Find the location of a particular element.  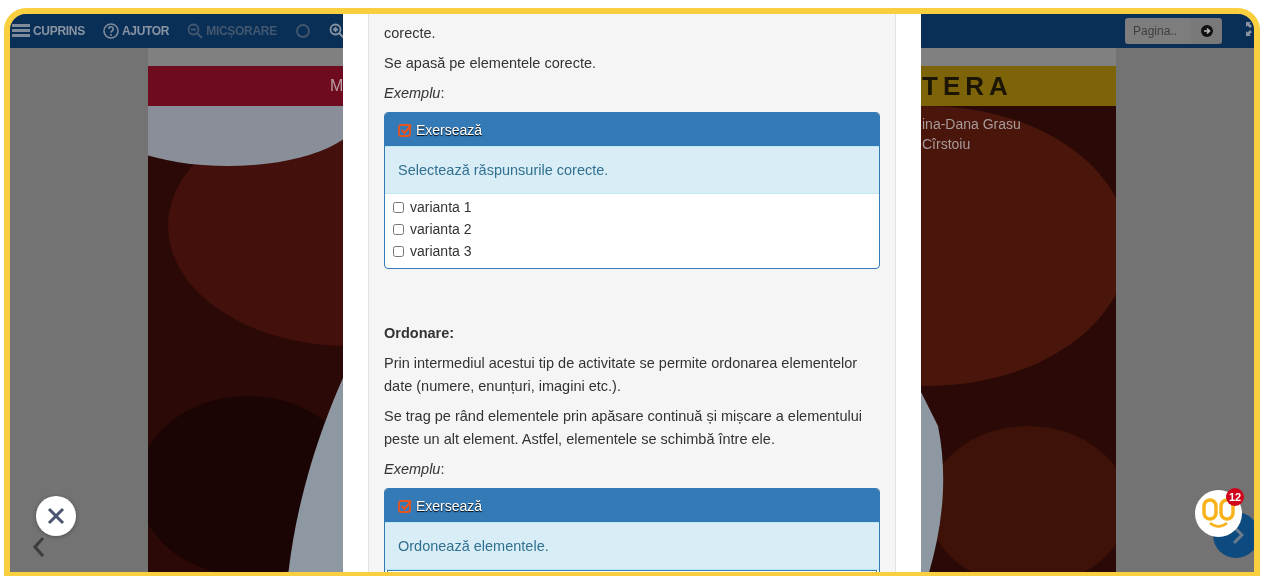

arrow-right-icon is located at coordinates (1206, 31).